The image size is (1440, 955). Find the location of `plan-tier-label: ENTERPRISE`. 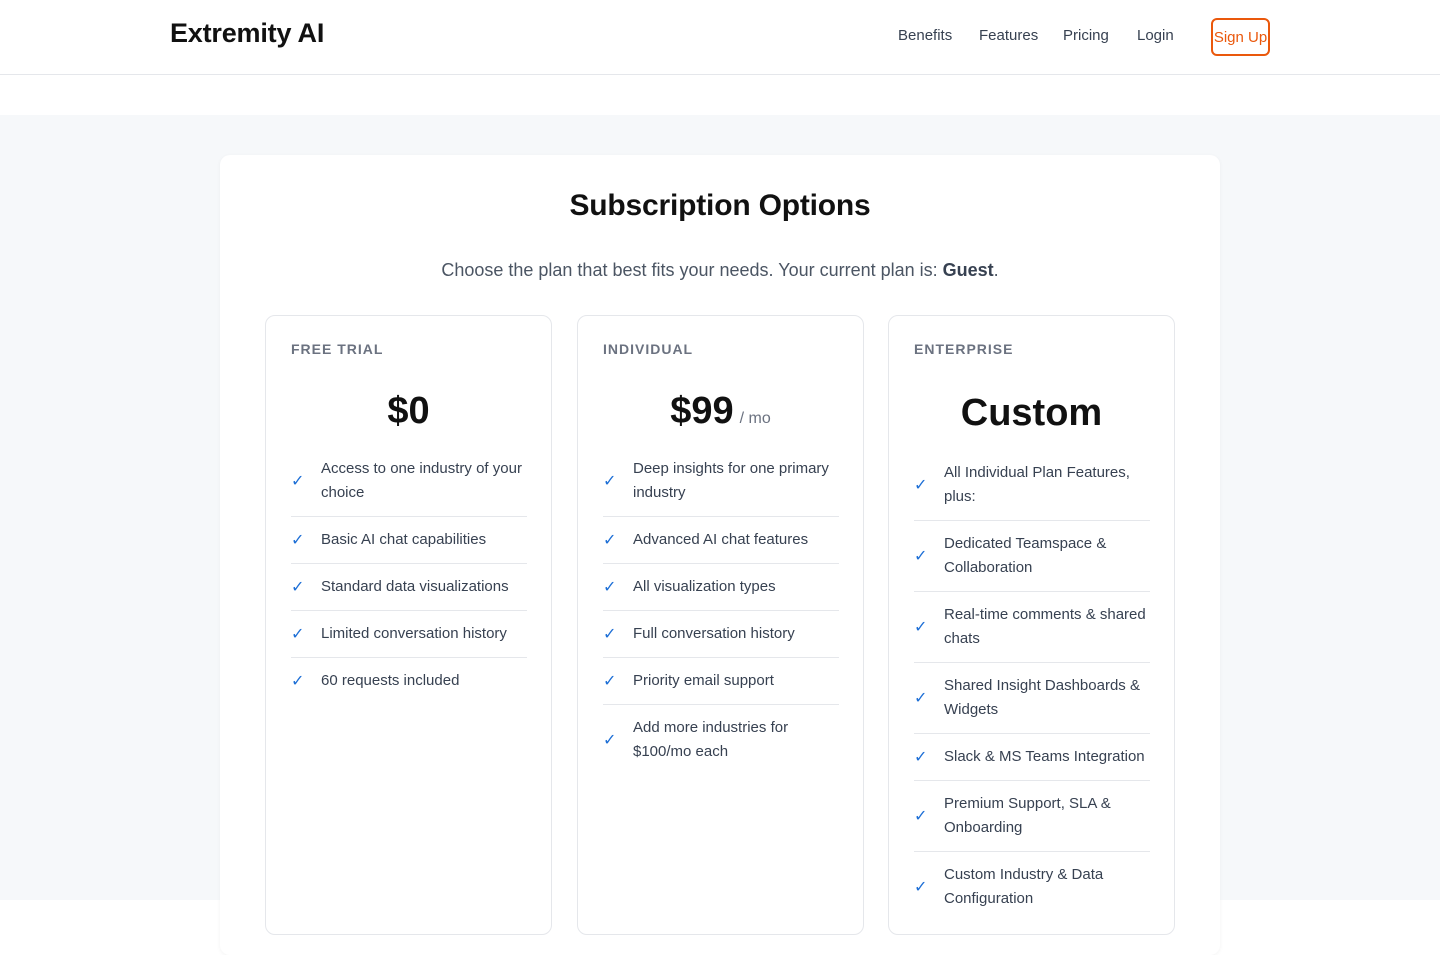

plan-tier-label: ENTERPRISE is located at coordinates (964, 349).